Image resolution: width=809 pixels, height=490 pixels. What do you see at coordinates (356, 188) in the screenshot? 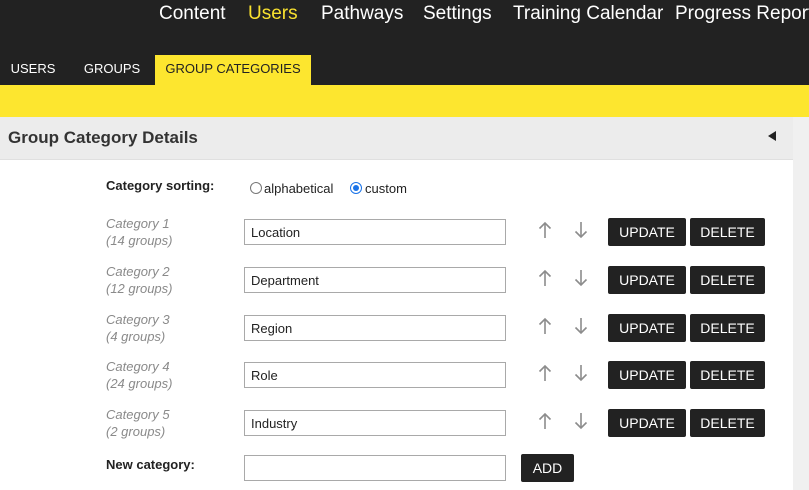
I see `radio-custom` at bounding box center [356, 188].